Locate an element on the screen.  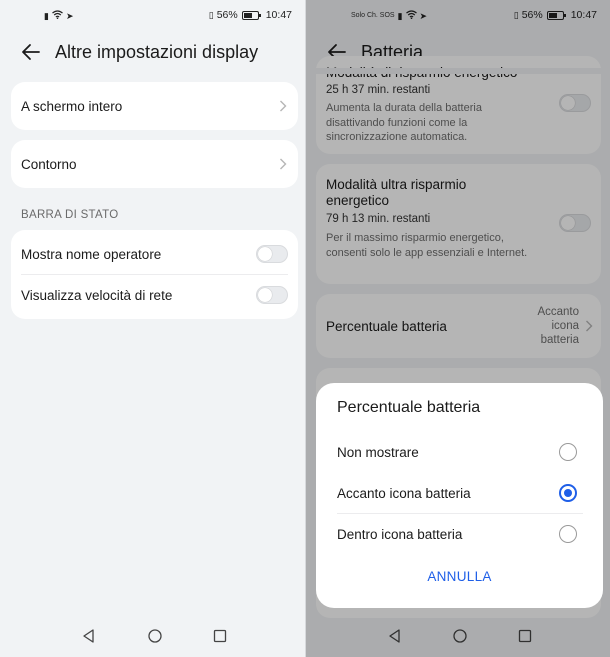
option-next-to-icon-radio is located at coordinates (568, 493).